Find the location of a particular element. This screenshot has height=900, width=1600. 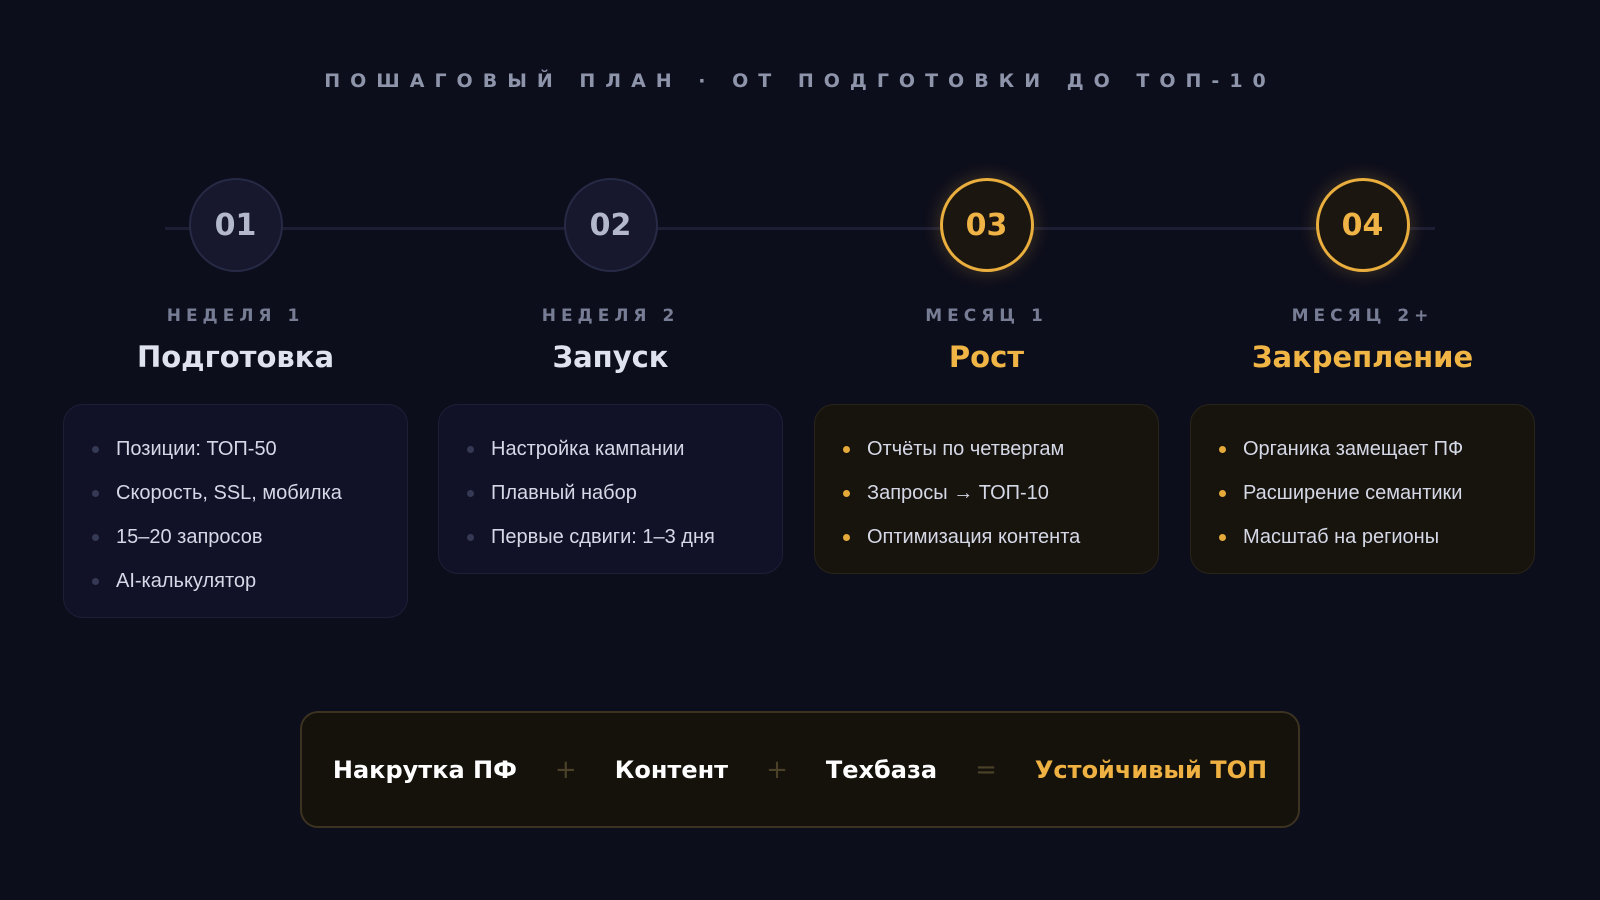

list-item: AI-калькулятор is located at coordinates (235, 581).